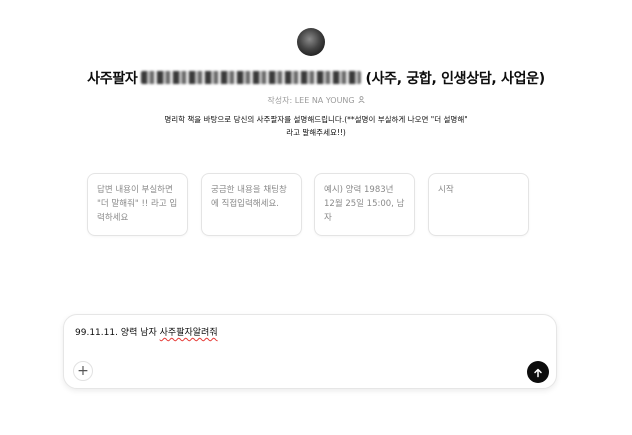  I want to click on gpt-avatar-icon, so click(311, 42).